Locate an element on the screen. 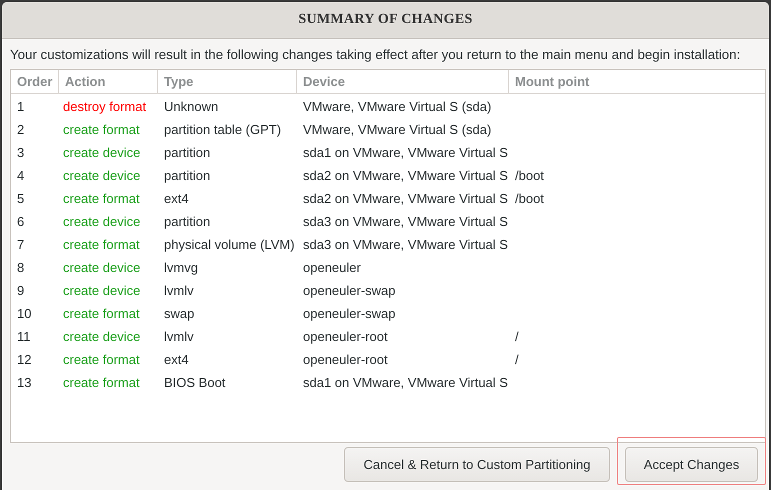 The height and width of the screenshot is (490, 771). window-title: SUMMARY OF CHANGES is located at coordinates (385, 20).